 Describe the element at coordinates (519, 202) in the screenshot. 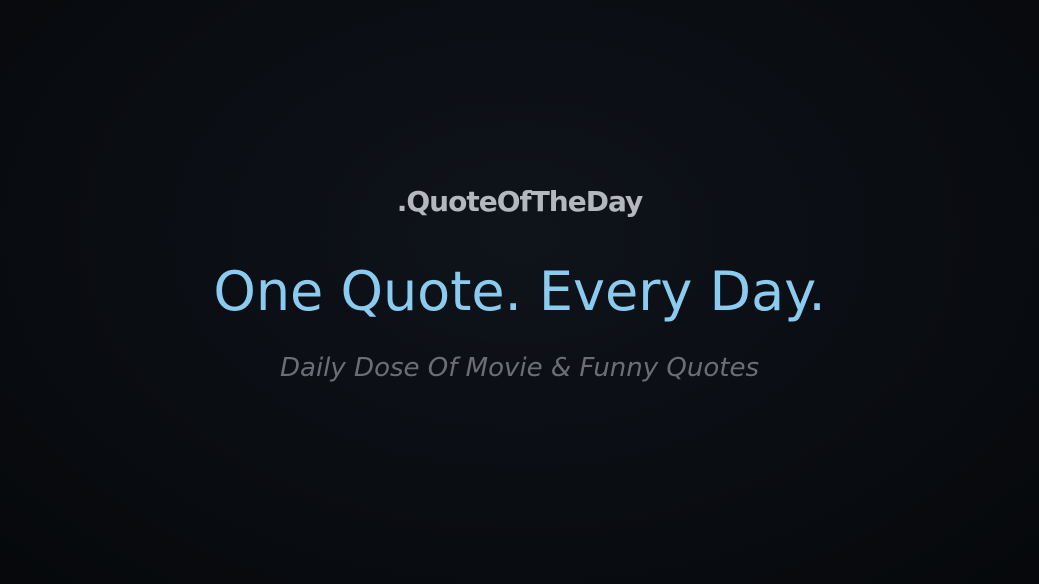

I see `site-logo-text: .QuoteOfTheDay` at that location.